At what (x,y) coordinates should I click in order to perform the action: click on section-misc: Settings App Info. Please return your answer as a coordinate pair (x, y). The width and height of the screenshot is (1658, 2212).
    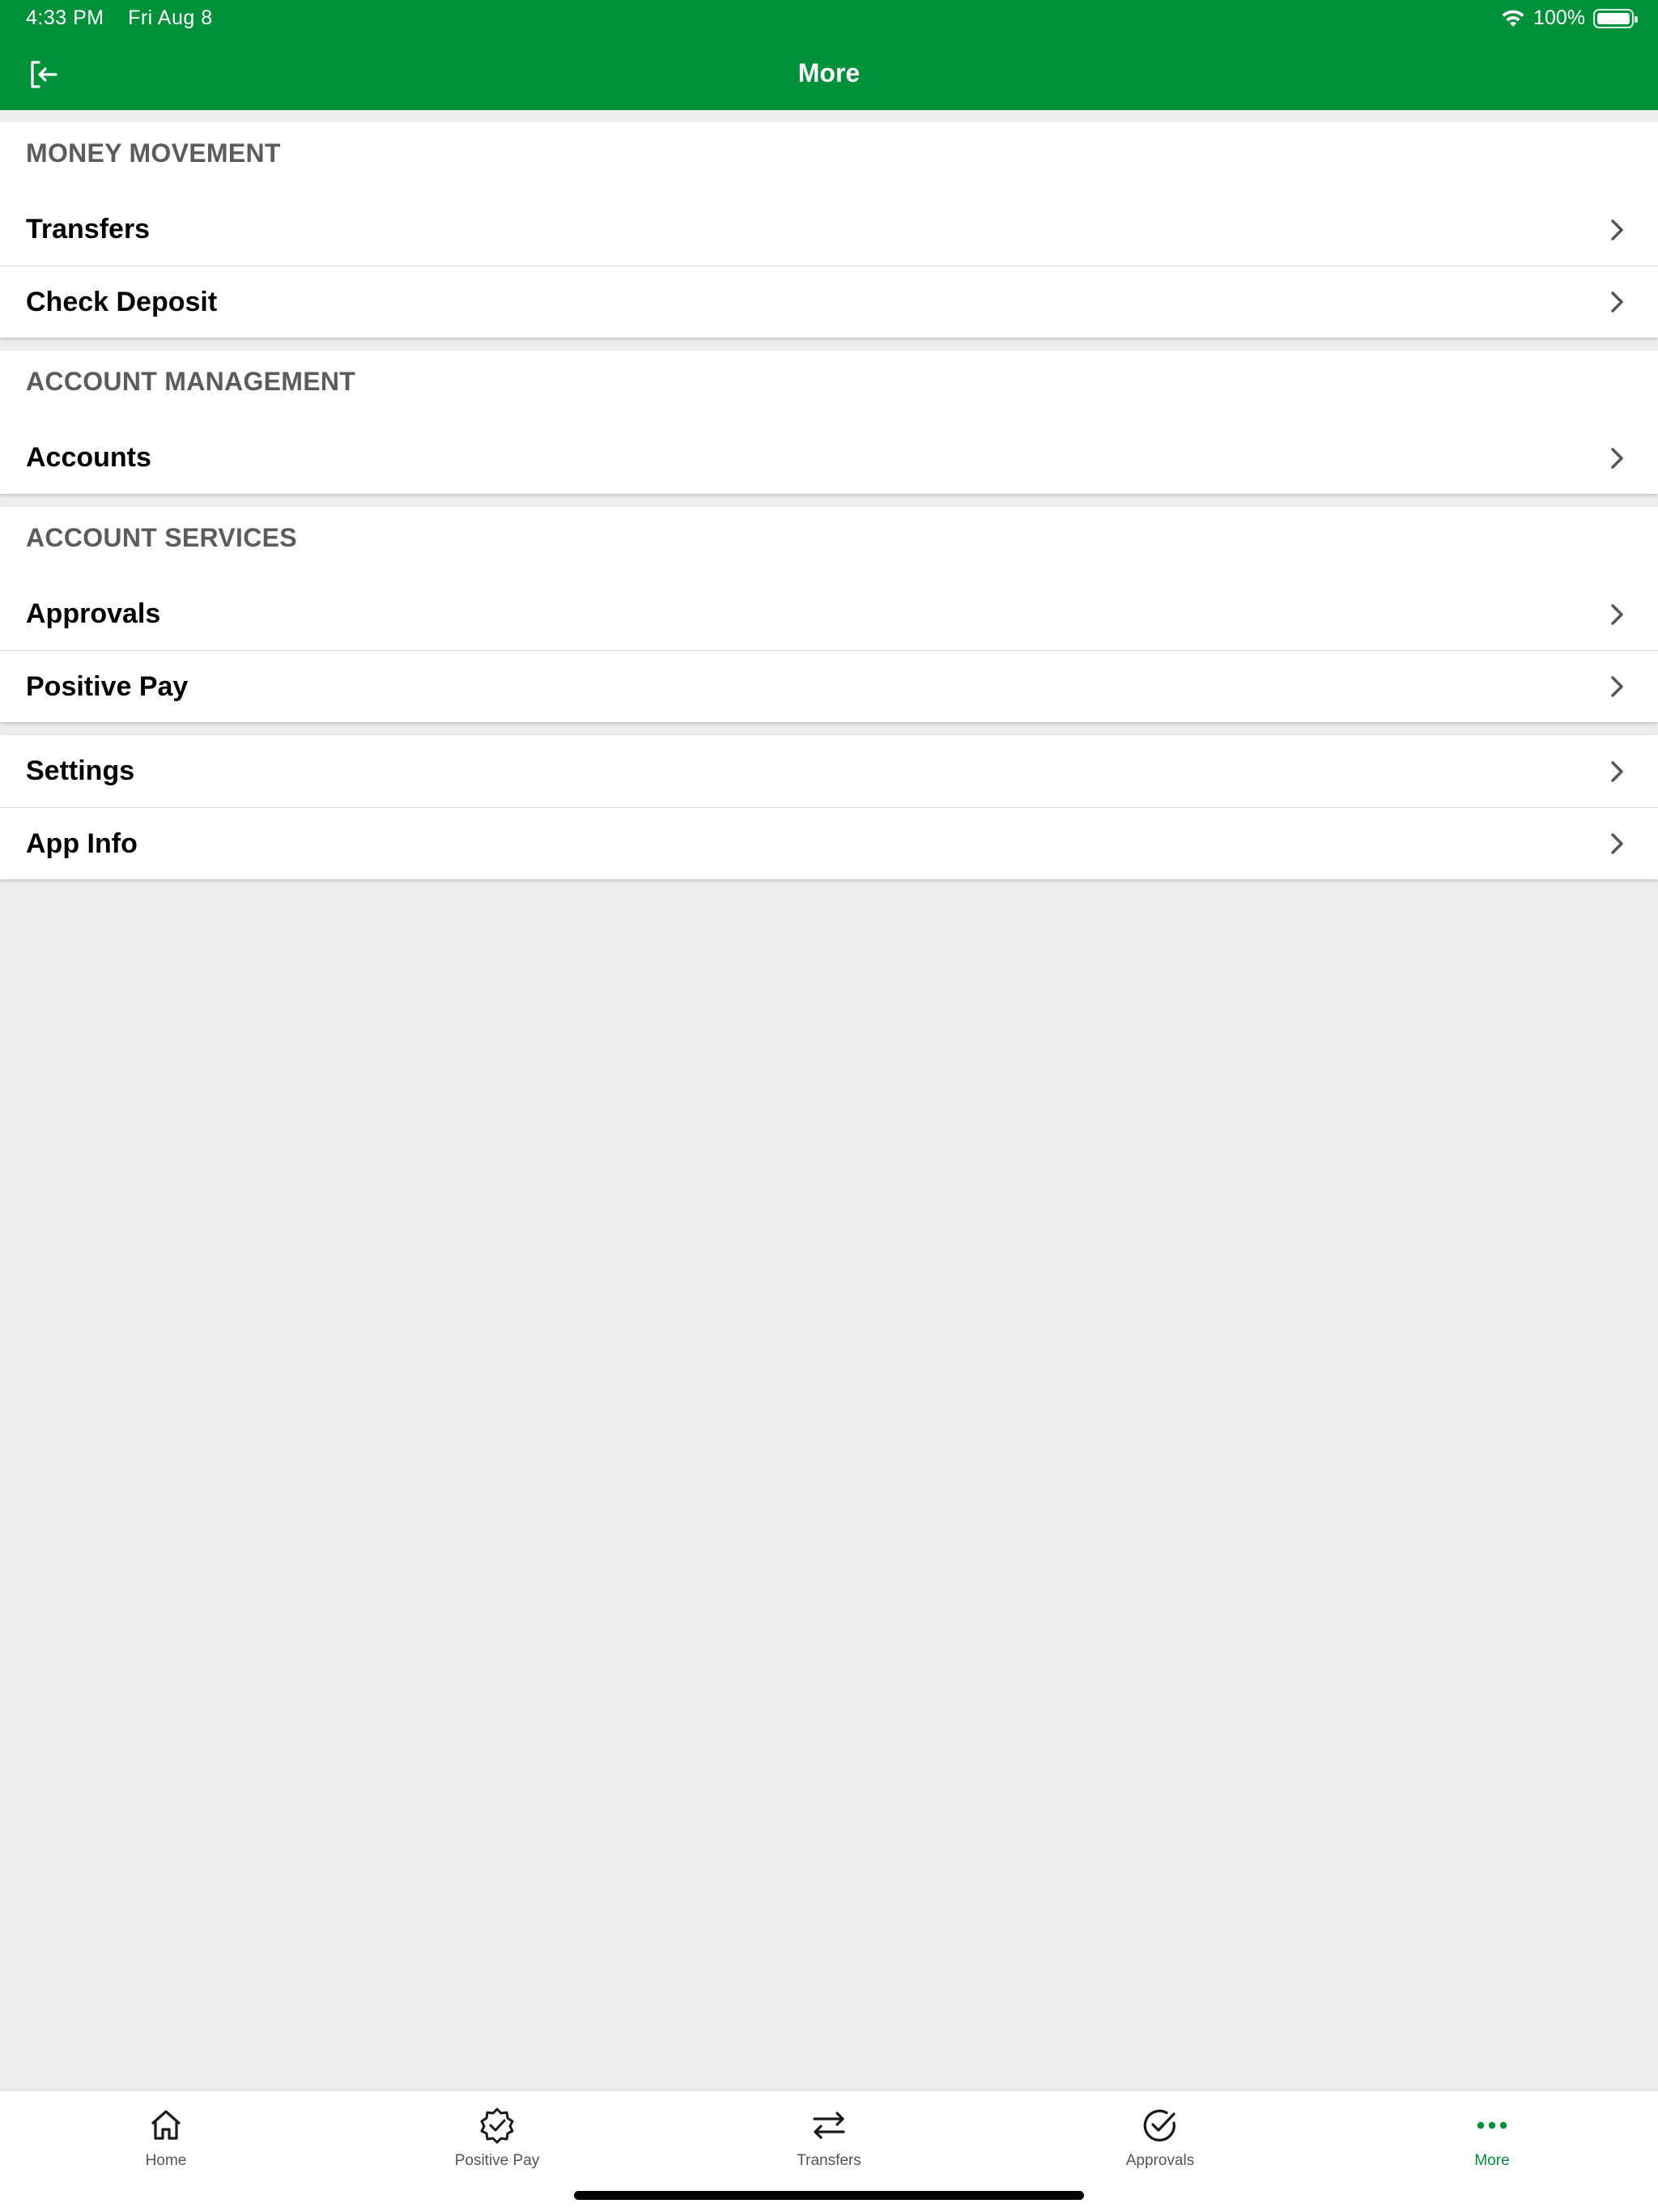
    Looking at the image, I should click on (829, 807).